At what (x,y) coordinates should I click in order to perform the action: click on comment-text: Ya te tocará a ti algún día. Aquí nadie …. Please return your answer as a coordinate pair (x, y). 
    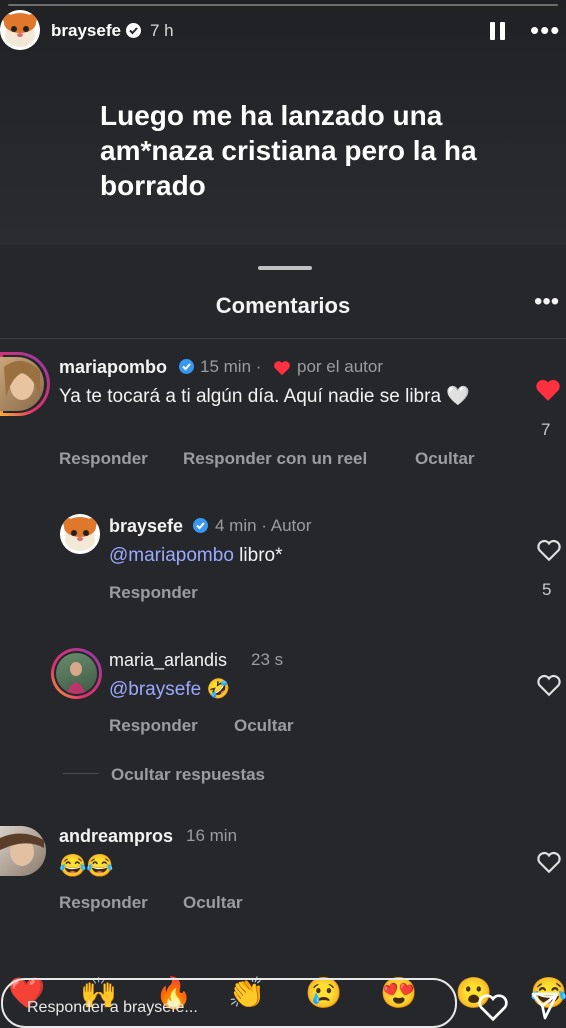
    Looking at the image, I should click on (264, 396).